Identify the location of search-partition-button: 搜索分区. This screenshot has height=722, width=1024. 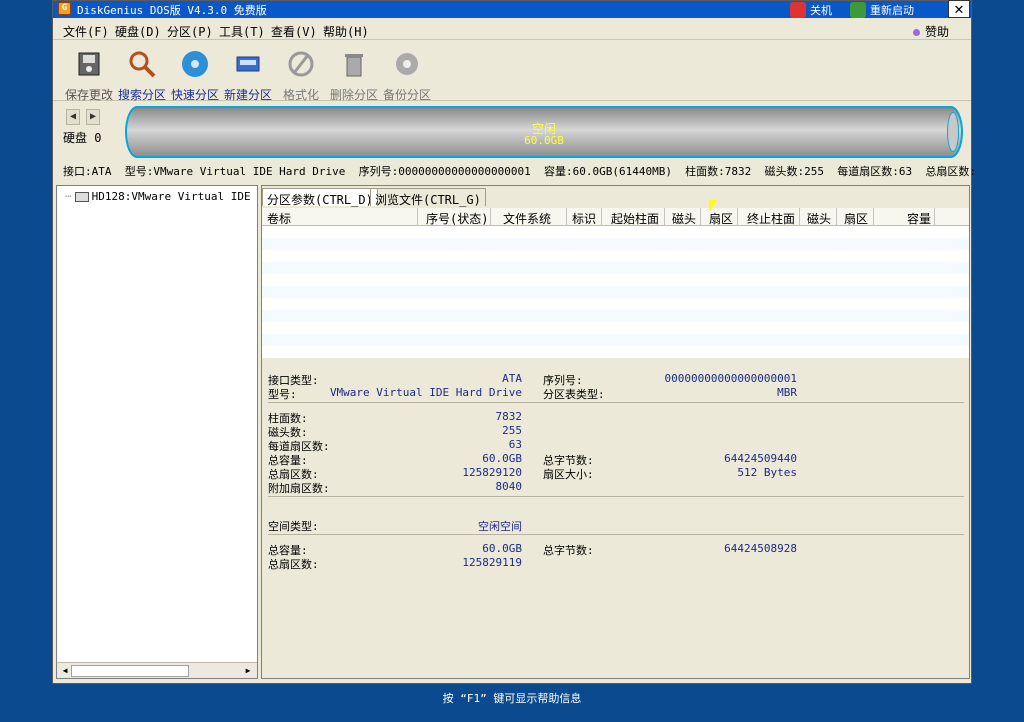
(142, 76).